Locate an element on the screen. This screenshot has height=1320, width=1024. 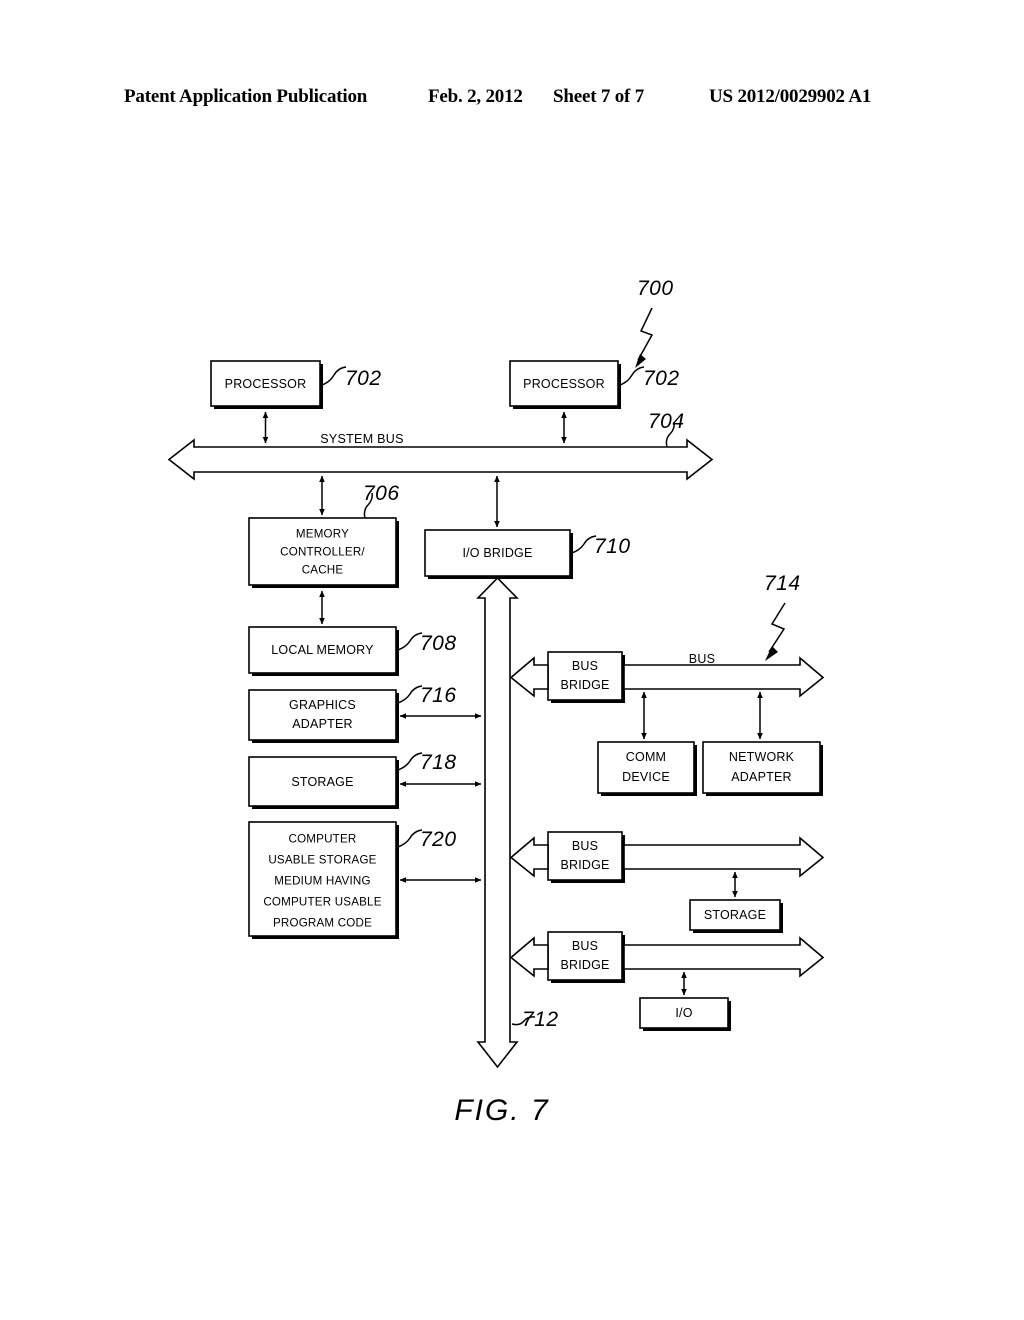
local-memory-block: LOCAL MEMORY is located at coordinates (323, 651).